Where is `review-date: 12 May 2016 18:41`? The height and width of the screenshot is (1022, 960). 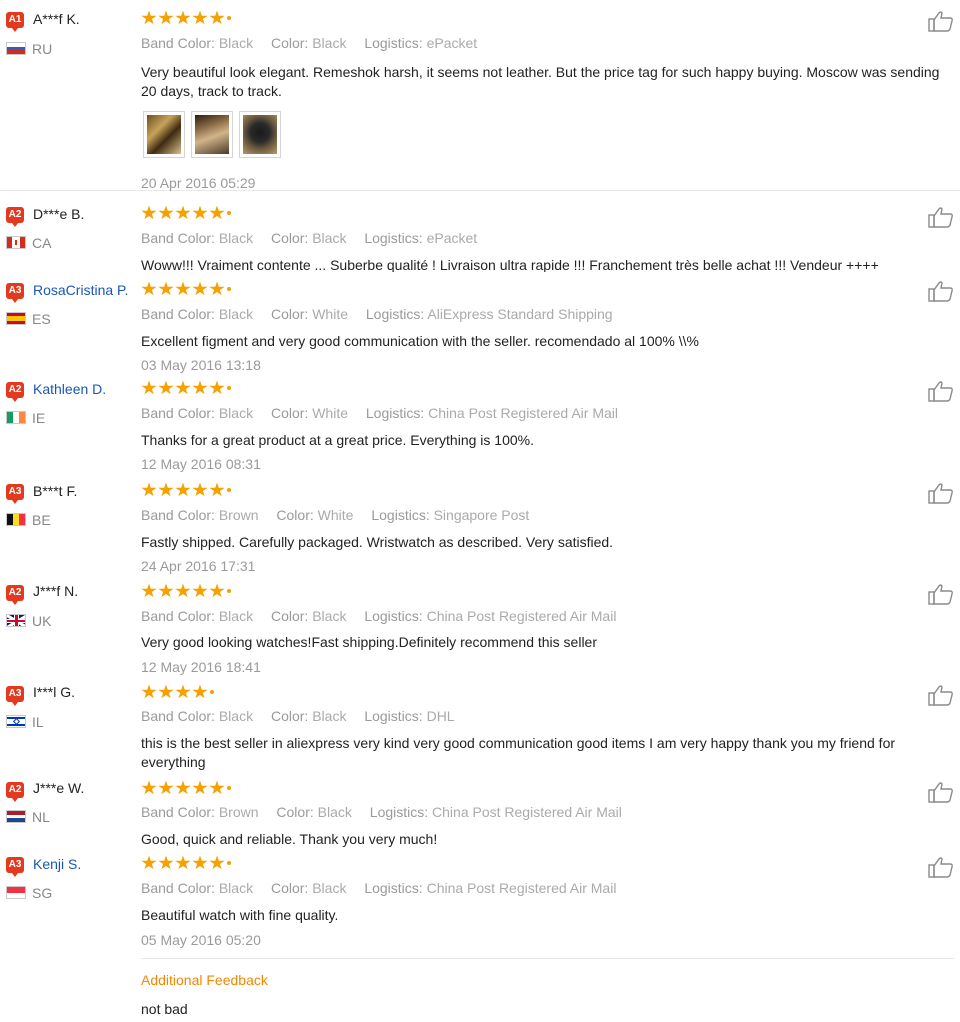
review-date: 12 May 2016 18:41 is located at coordinates (201, 667).